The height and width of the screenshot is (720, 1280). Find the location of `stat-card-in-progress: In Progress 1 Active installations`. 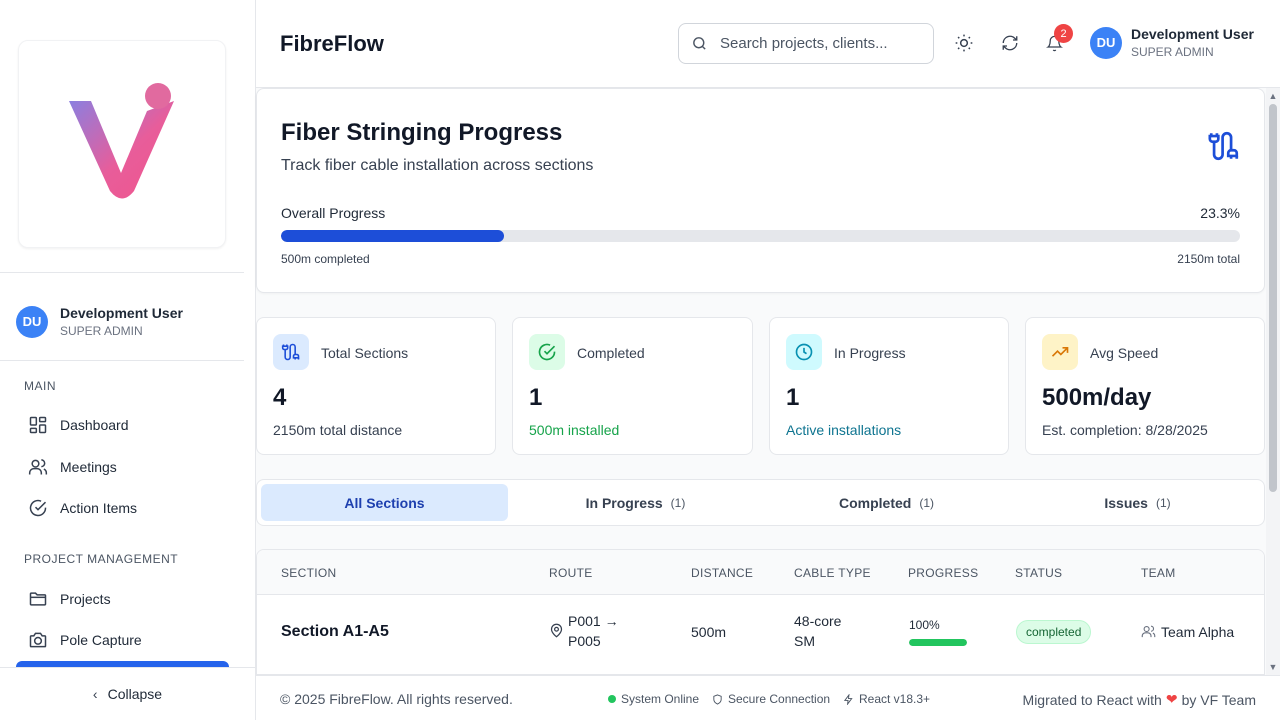

stat-card-in-progress: In Progress 1 Active installations is located at coordinates (889, 386).